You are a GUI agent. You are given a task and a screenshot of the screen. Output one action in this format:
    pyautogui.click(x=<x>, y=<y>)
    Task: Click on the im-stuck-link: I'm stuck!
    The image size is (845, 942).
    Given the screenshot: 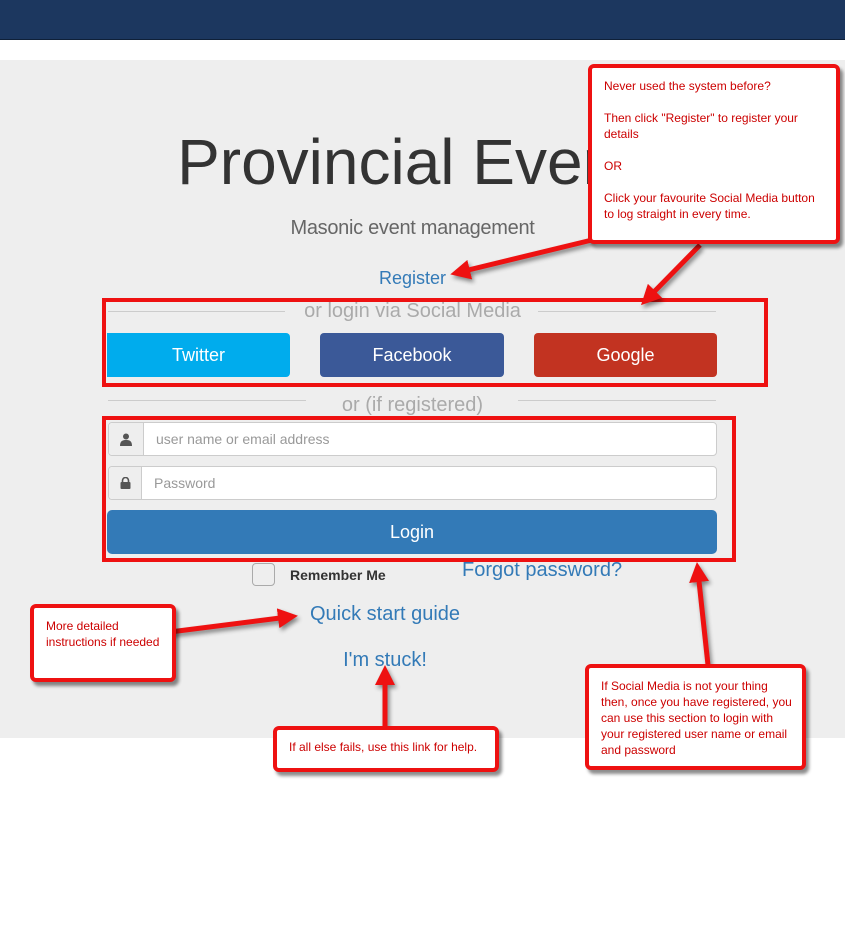 What is the action you would take?
    pyautogui.click(x=385, y=660)
    